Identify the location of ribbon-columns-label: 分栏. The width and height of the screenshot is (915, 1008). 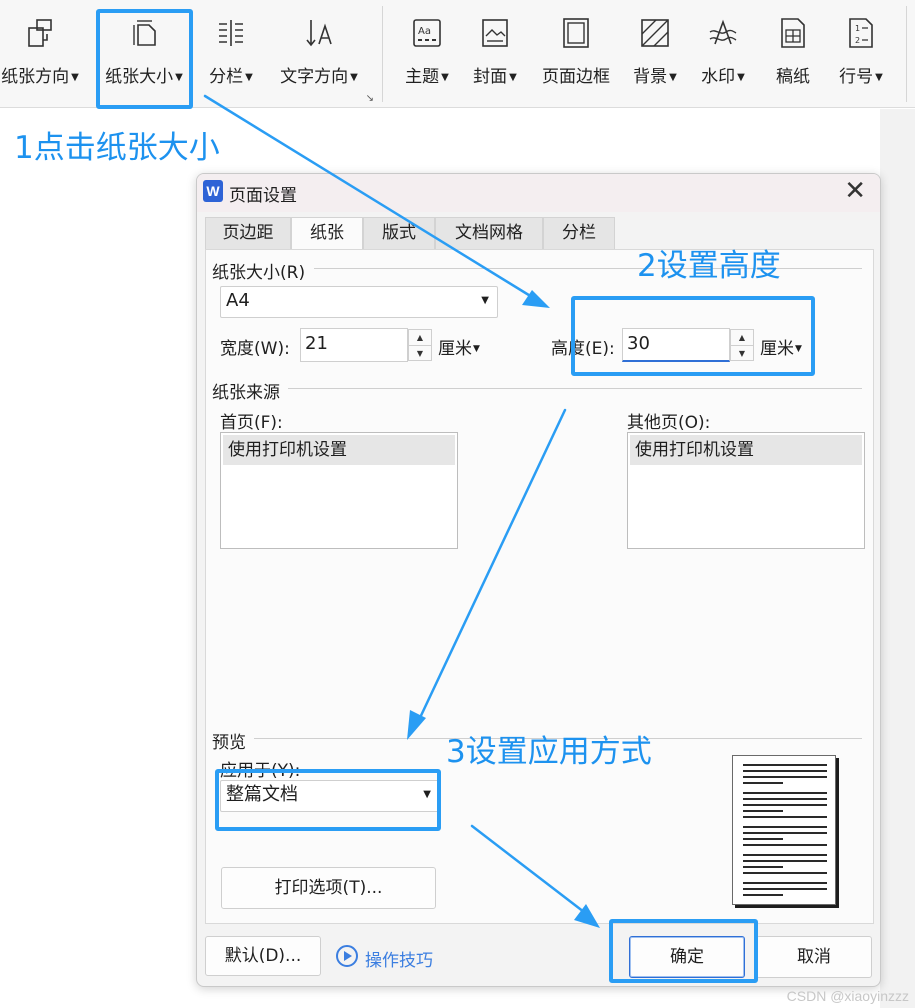
(226, 77).